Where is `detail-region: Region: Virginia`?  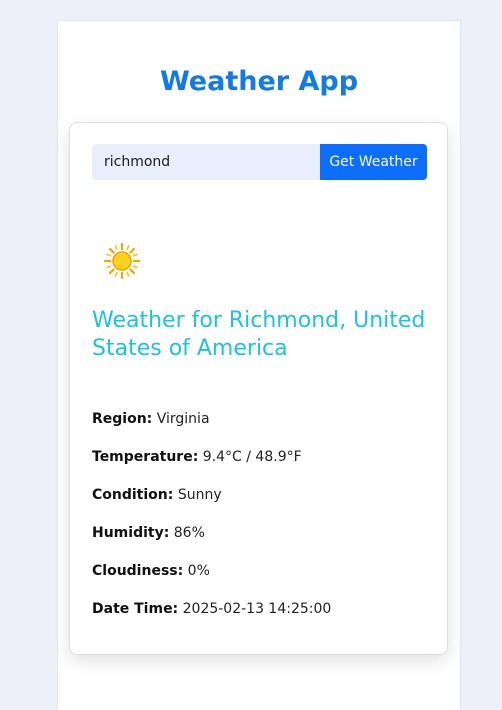 detail-region: Region: Virginia is located at coordinates (151, 419).